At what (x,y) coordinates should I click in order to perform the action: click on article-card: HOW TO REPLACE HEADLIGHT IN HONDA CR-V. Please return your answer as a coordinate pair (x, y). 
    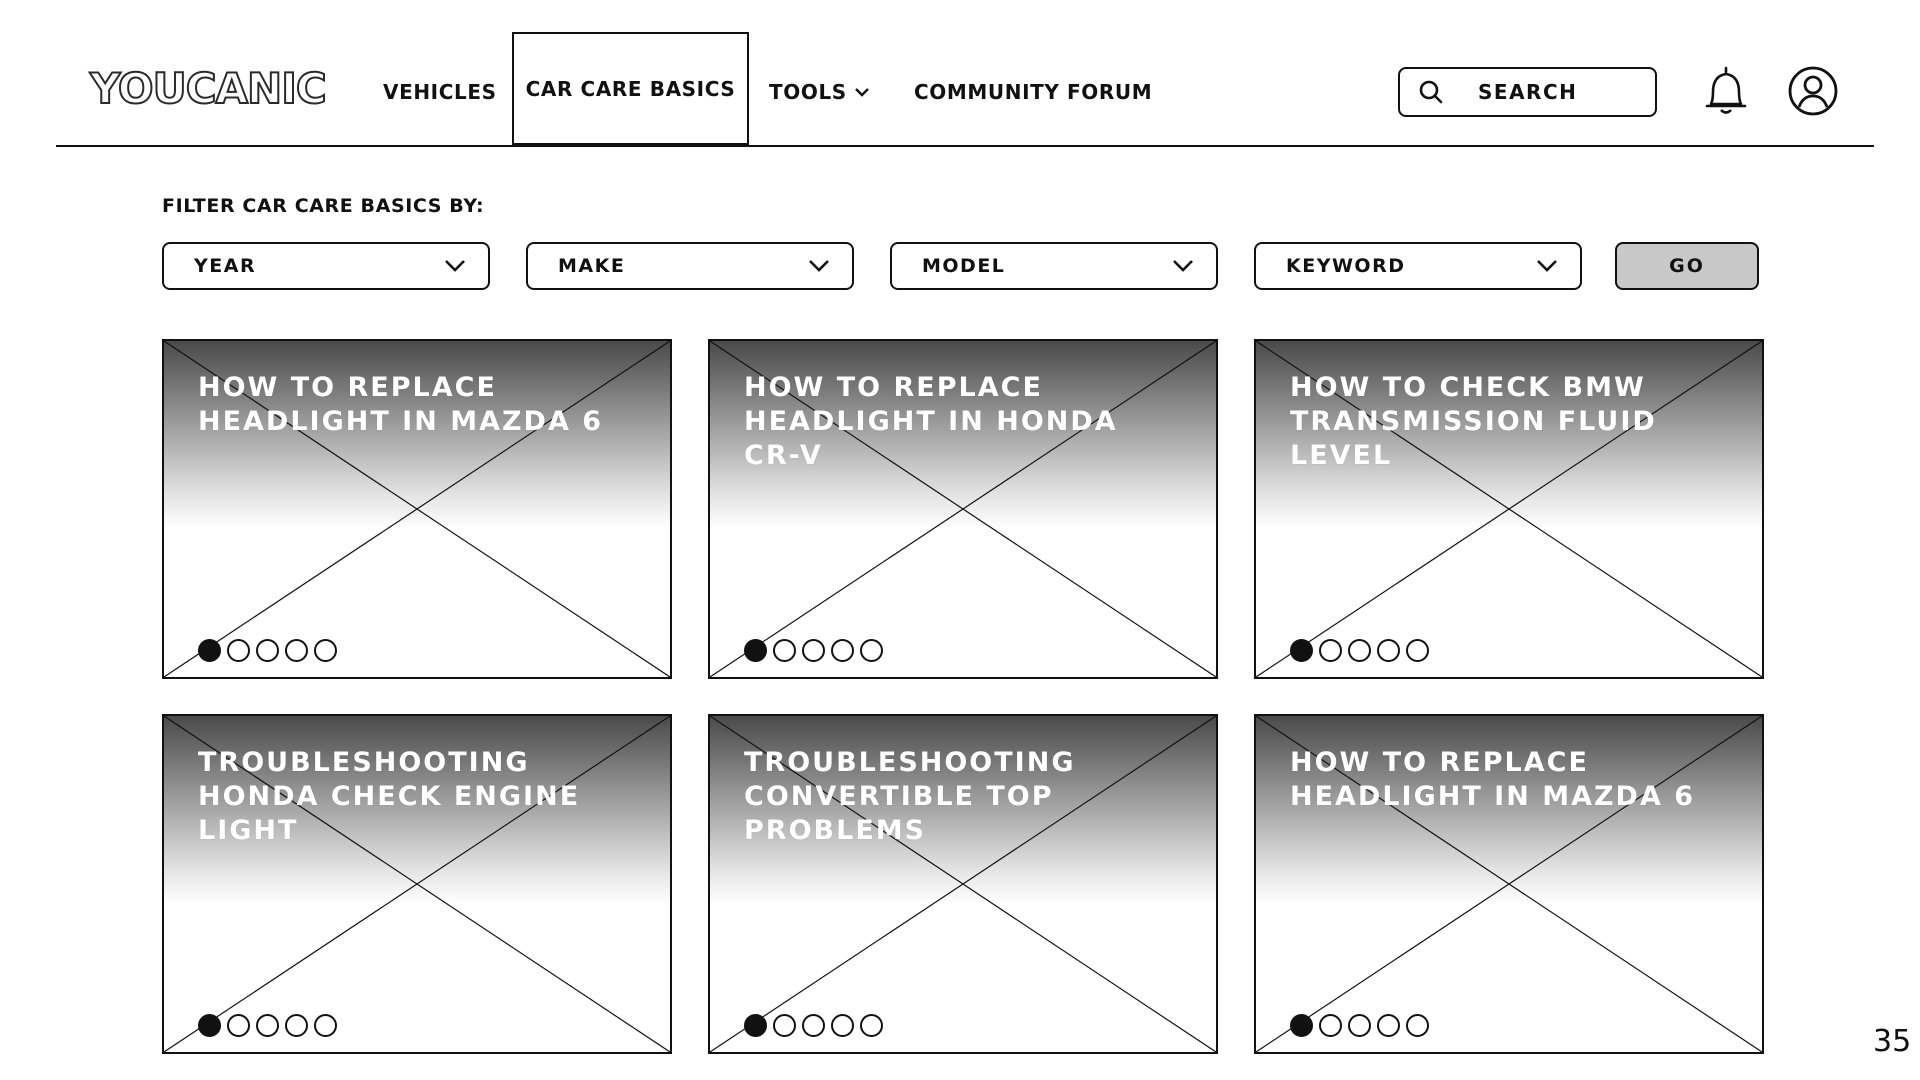
    Looking at the image, I should click on (963, 509).